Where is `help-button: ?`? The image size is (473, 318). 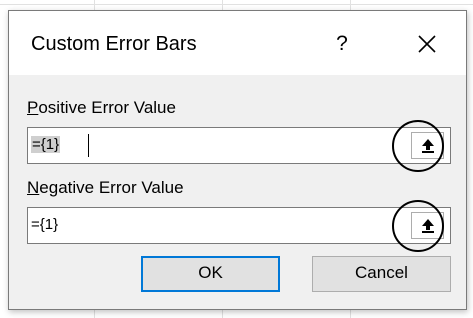
help-button: ? is located at coordinates (342, 44).